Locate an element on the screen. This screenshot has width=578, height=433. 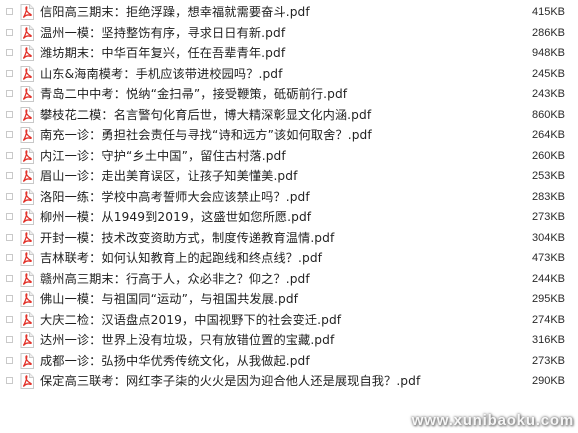
file-name: 青岛二中中考：悦纳“金扫帚”，接受鞭策，砥砺前行.pdf is located at coordinates (193, 94).